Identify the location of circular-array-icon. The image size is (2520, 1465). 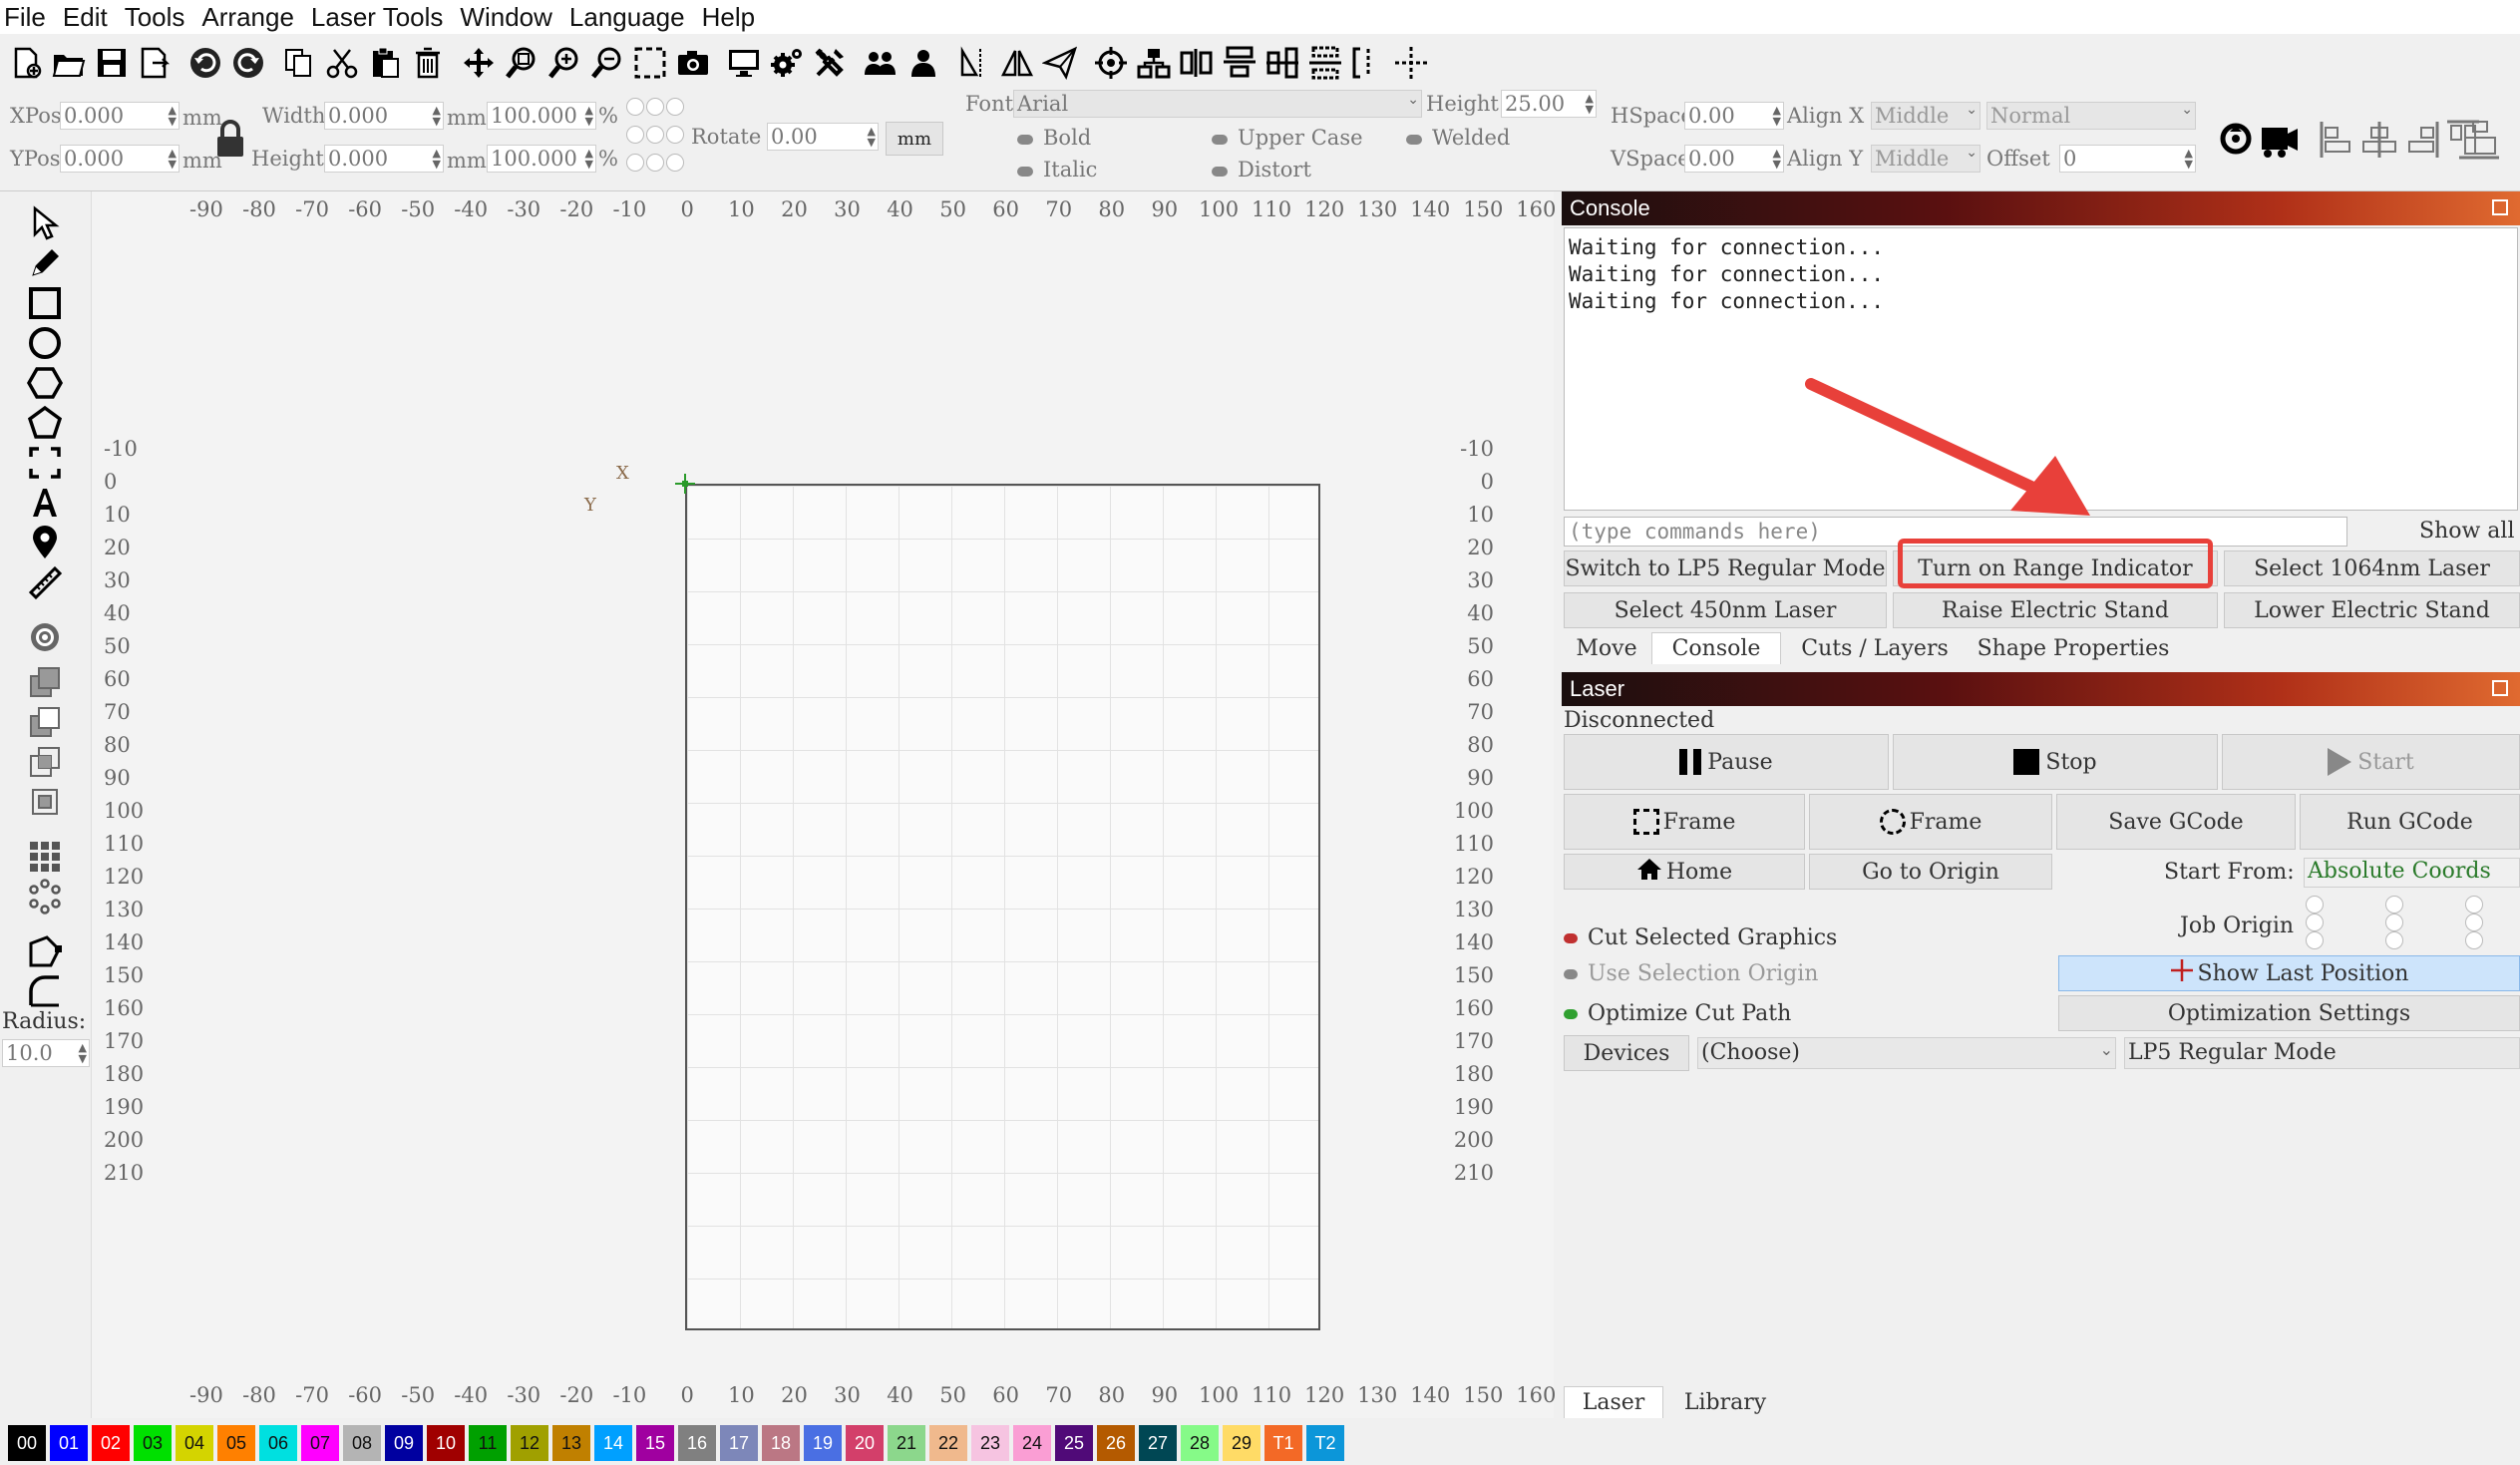
(45, 897).